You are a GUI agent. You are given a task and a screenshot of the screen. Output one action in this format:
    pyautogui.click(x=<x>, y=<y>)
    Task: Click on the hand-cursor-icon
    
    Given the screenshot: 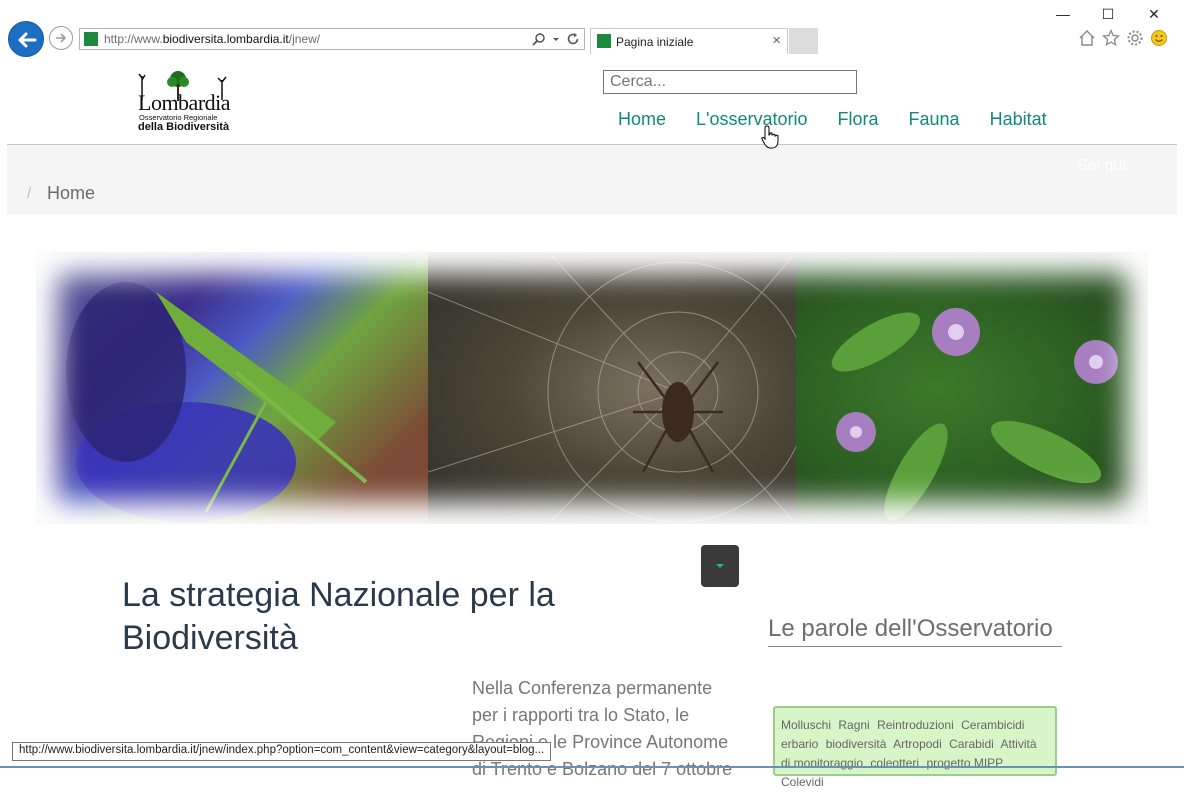 What is the action you would take?
    pyautogui.click(x=770, y=137)
    